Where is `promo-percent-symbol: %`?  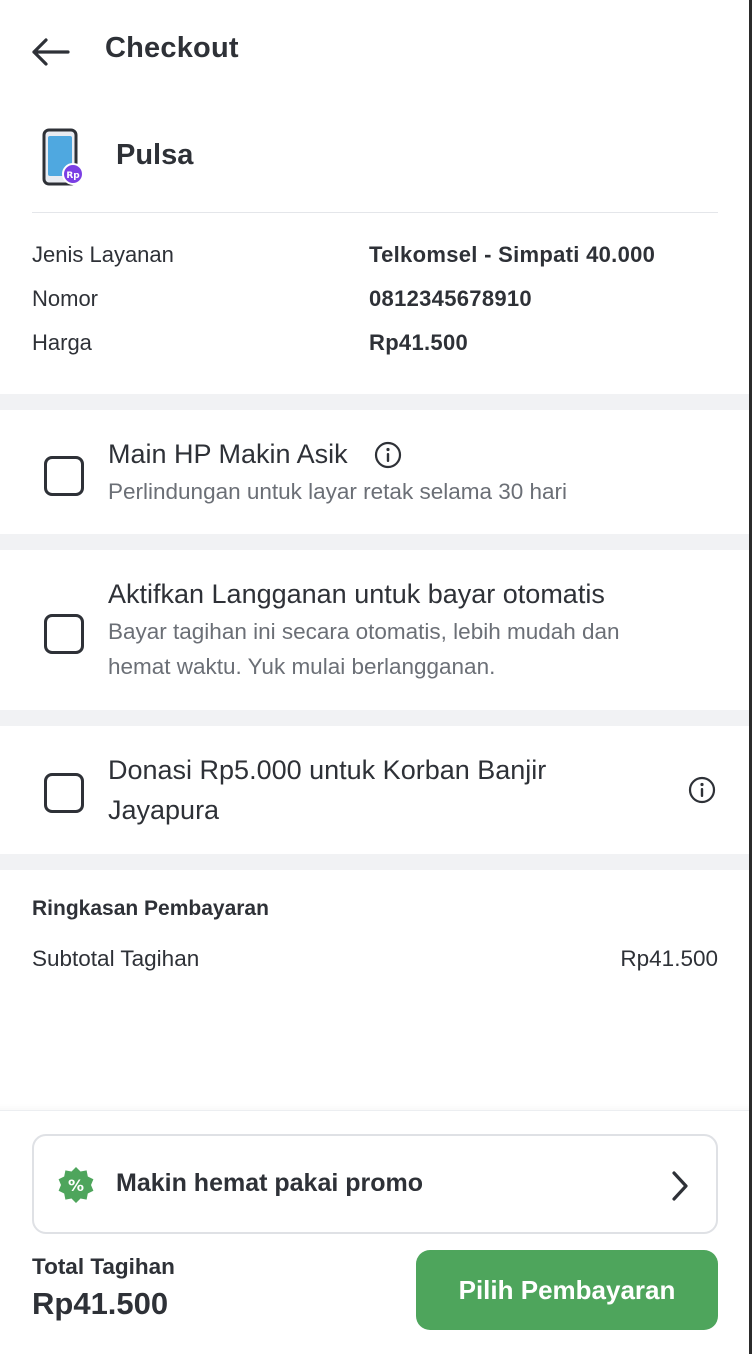 promo-percent-symbol: % is located at coordinates (76, 1185).